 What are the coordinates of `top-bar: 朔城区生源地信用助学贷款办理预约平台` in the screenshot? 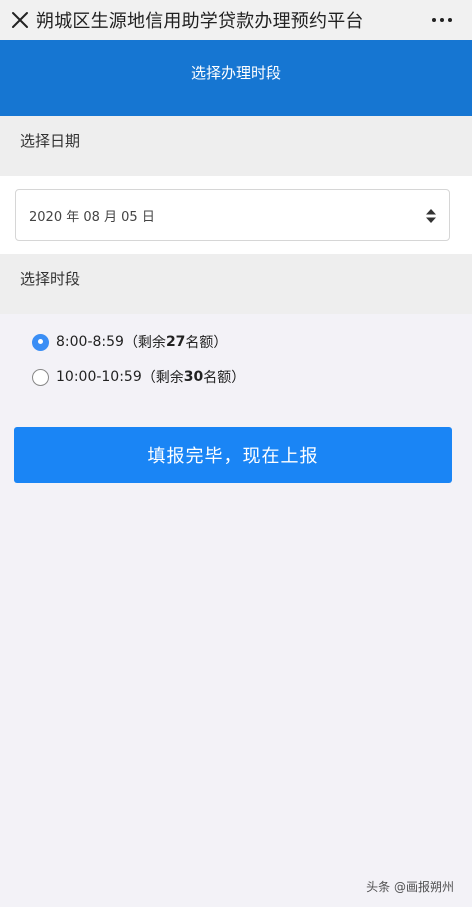 It's located at (236, 20).